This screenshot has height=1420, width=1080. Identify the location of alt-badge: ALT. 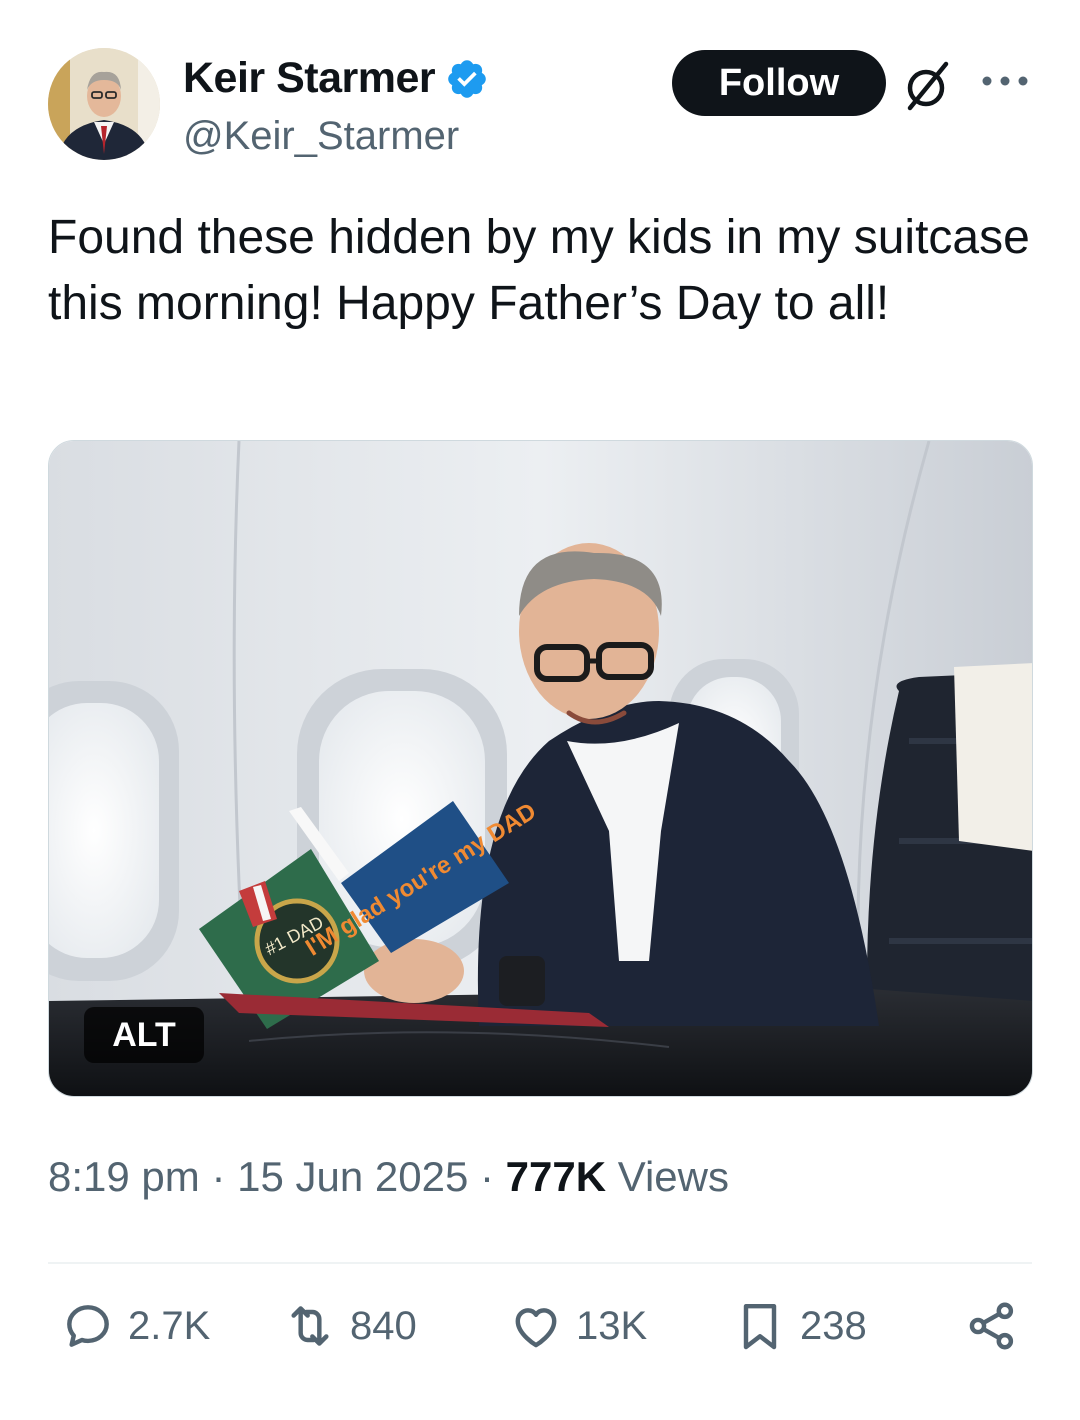
(144, 1035).